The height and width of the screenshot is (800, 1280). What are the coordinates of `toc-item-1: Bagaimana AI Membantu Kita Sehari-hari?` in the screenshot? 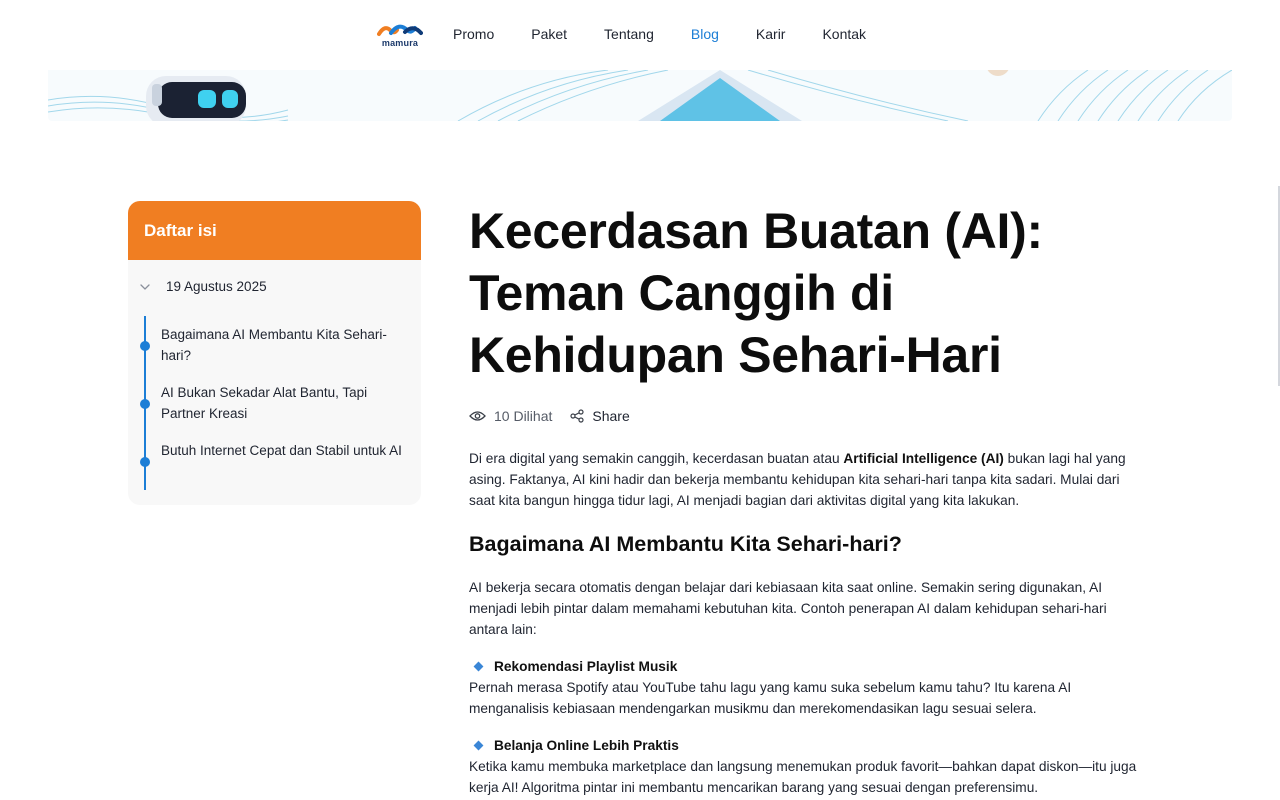 It's located at (275, 345).